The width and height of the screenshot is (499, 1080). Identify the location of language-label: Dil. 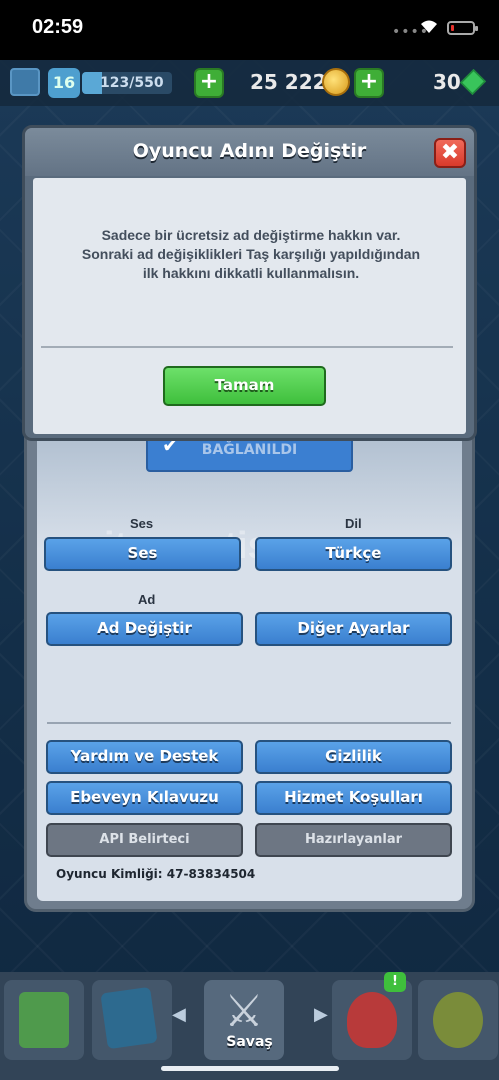
(353, 523).